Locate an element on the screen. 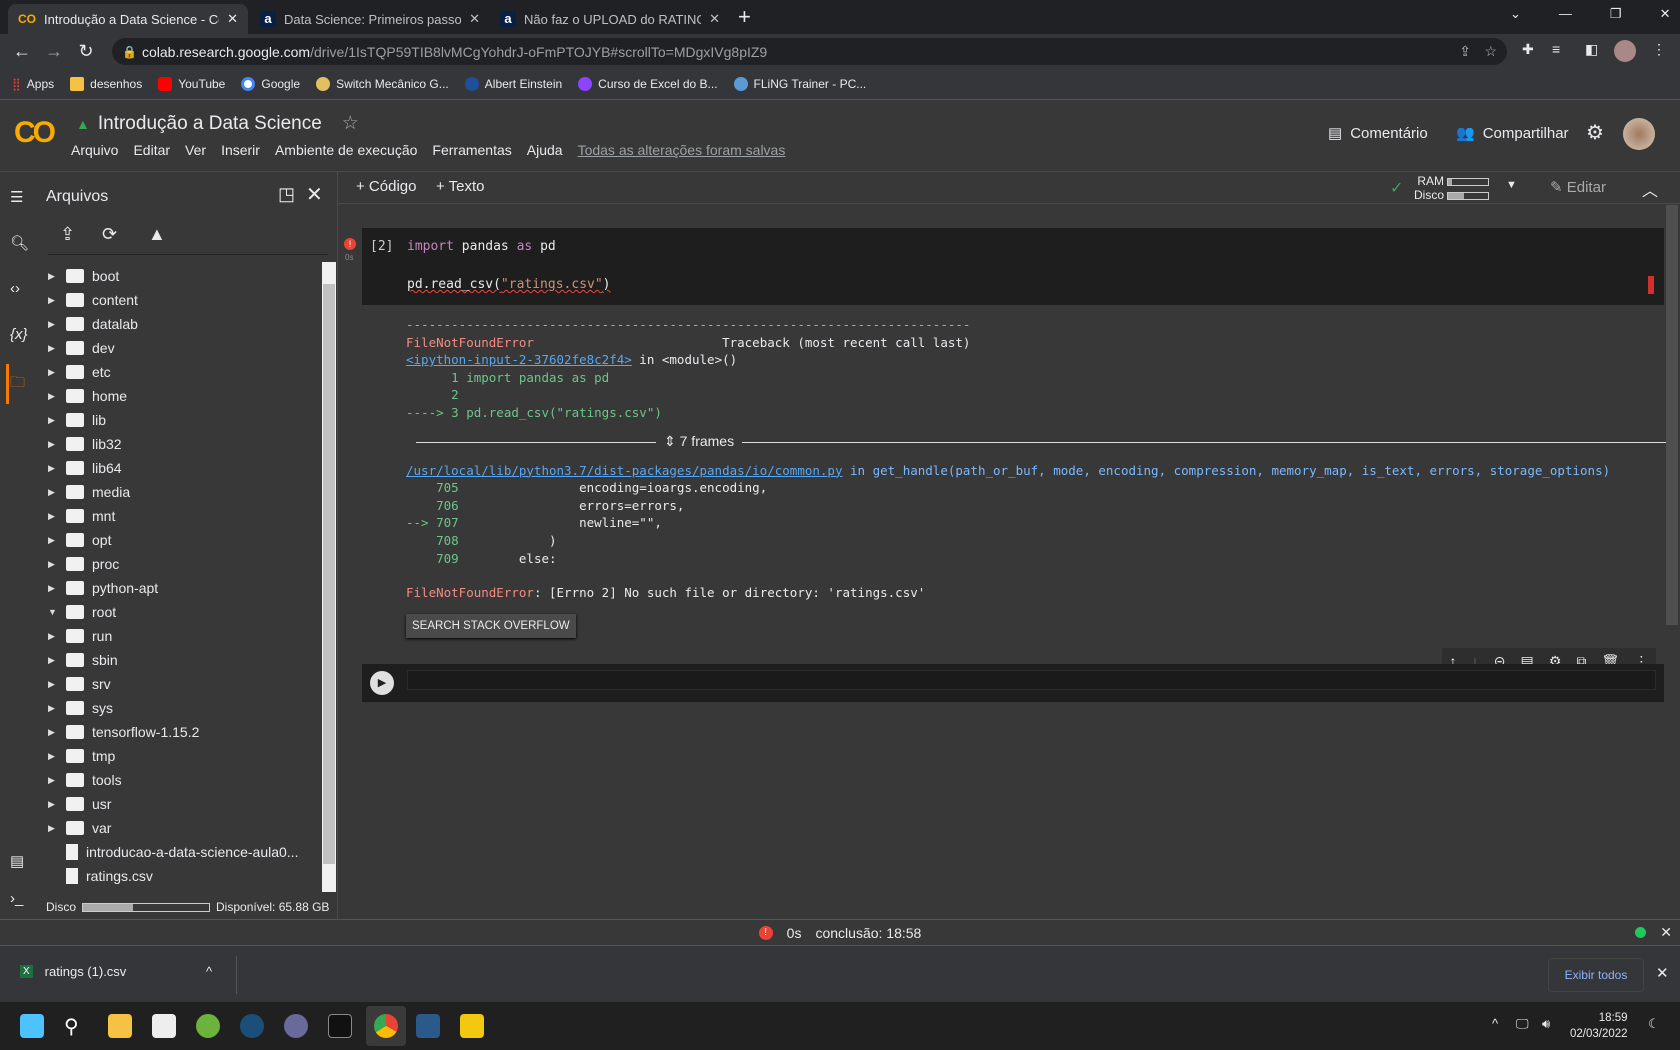  forward-icon: → is located at coordinates (54, 51).